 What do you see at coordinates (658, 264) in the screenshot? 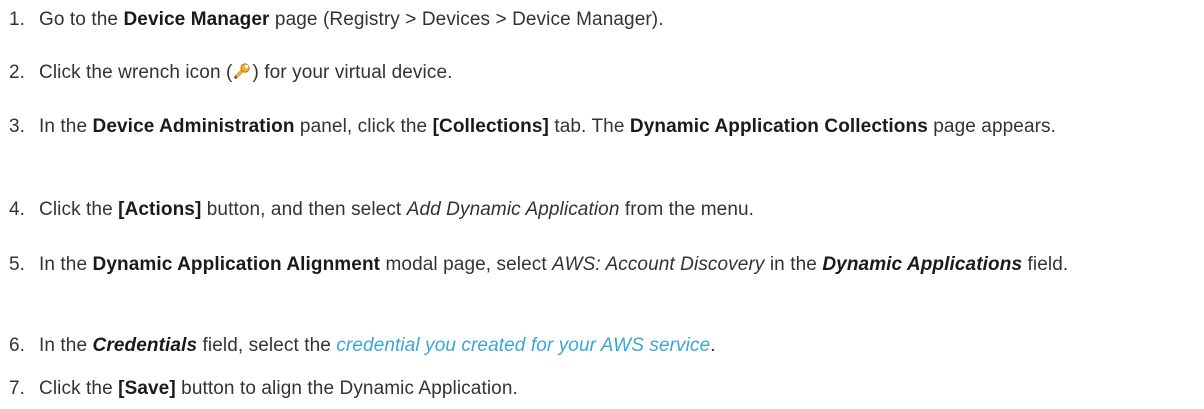
I see `aws-account-discovery-label: AWS: Account Discovery` at bounding box center [658, 264].